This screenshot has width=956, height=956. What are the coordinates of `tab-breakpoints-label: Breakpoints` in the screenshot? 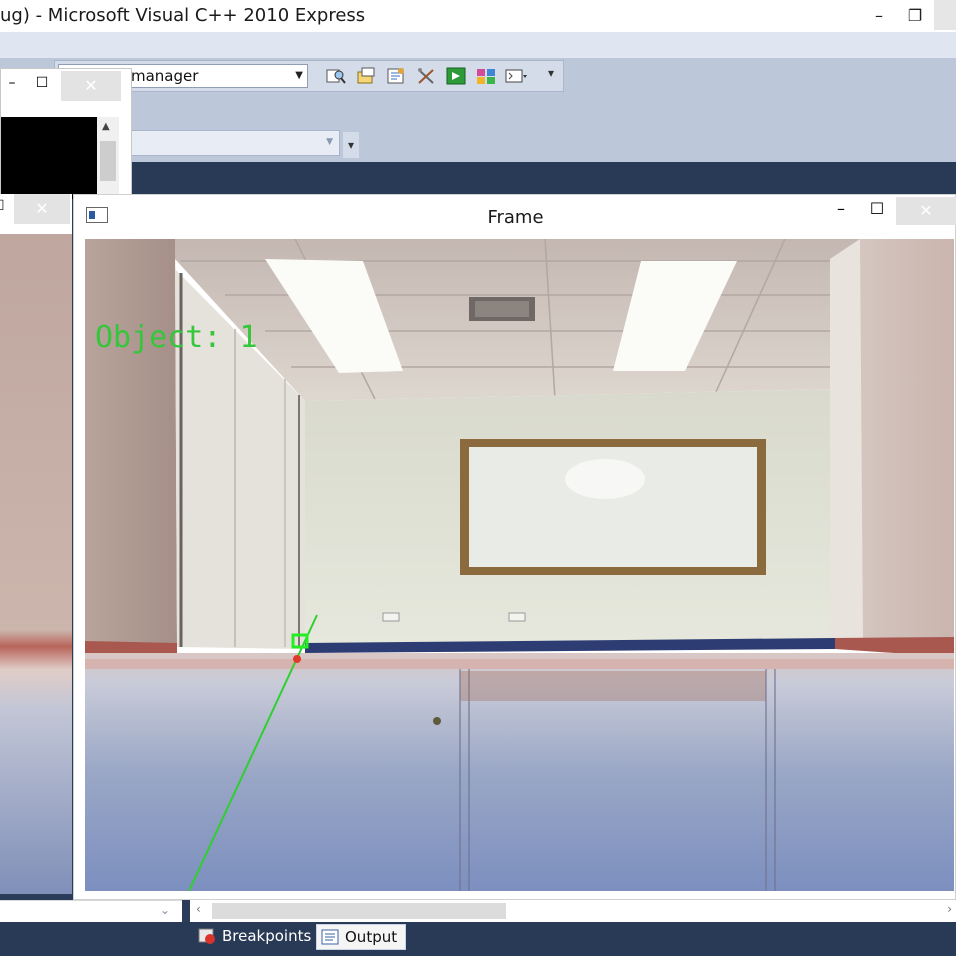 It's located at (267, 936).